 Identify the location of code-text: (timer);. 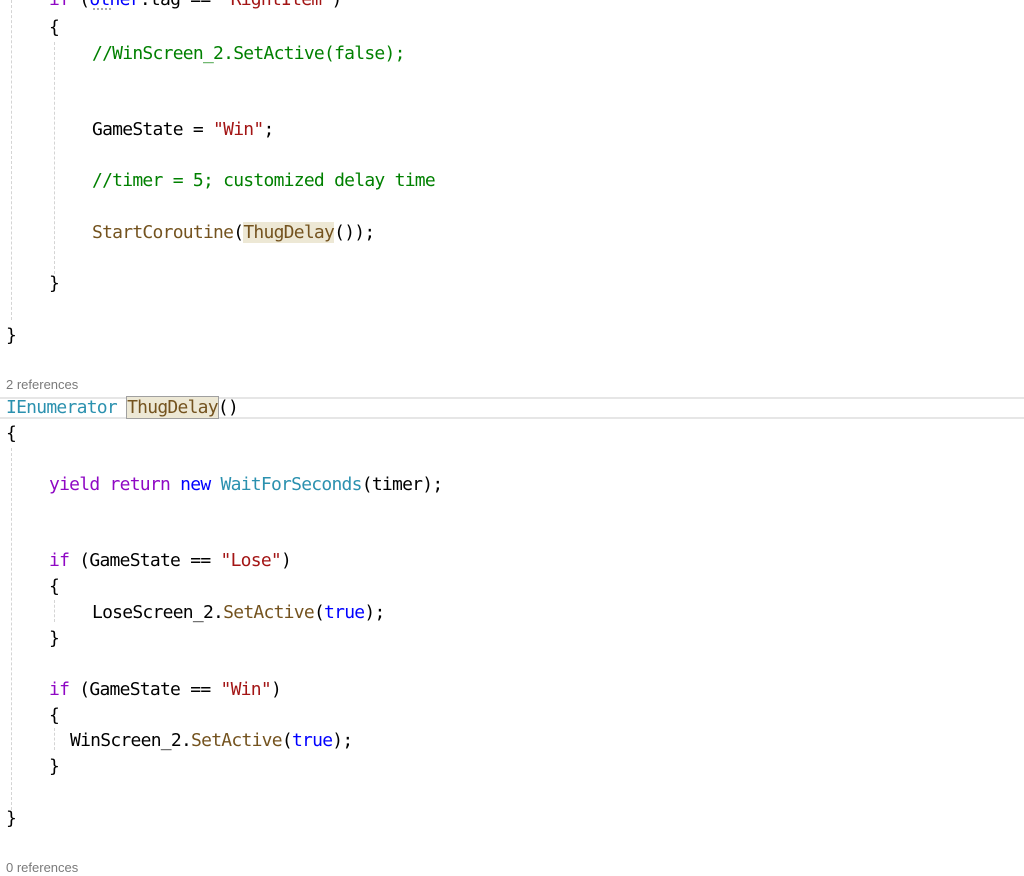
(402, 484).